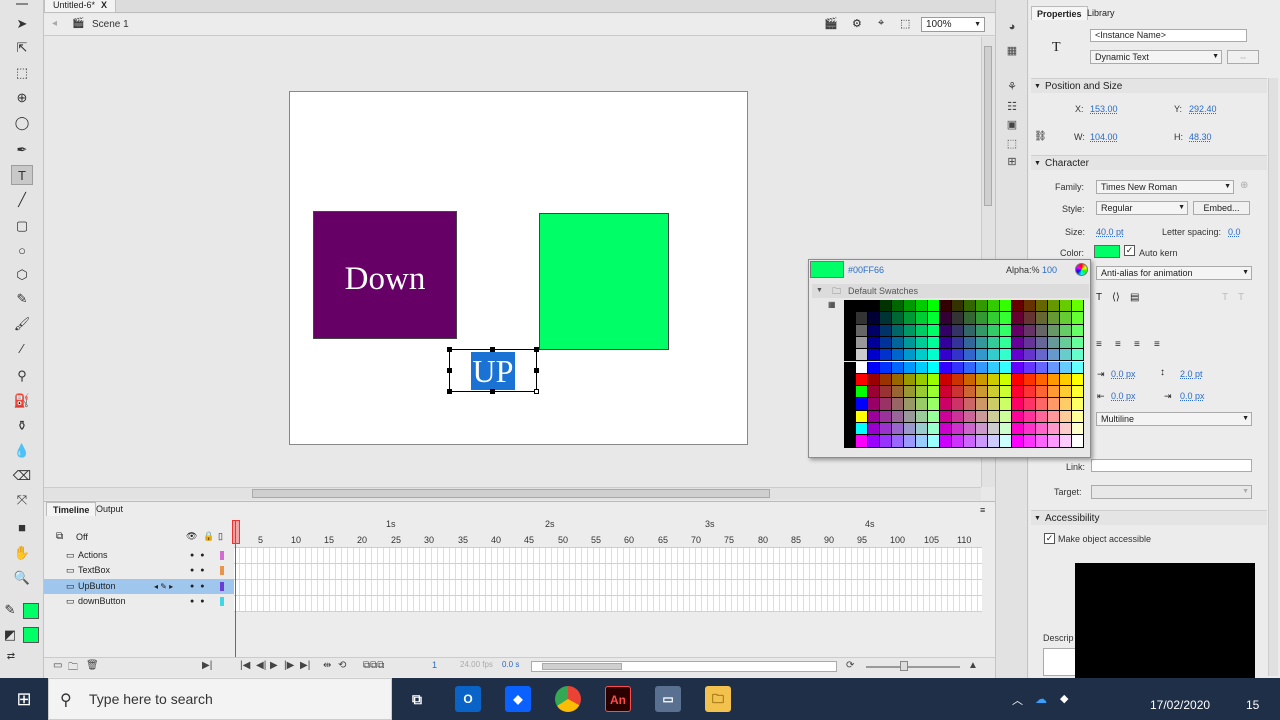 The image size is (1280, 720). I want to click on instance-name-input: <Instance Name>, so click(1168, 35).